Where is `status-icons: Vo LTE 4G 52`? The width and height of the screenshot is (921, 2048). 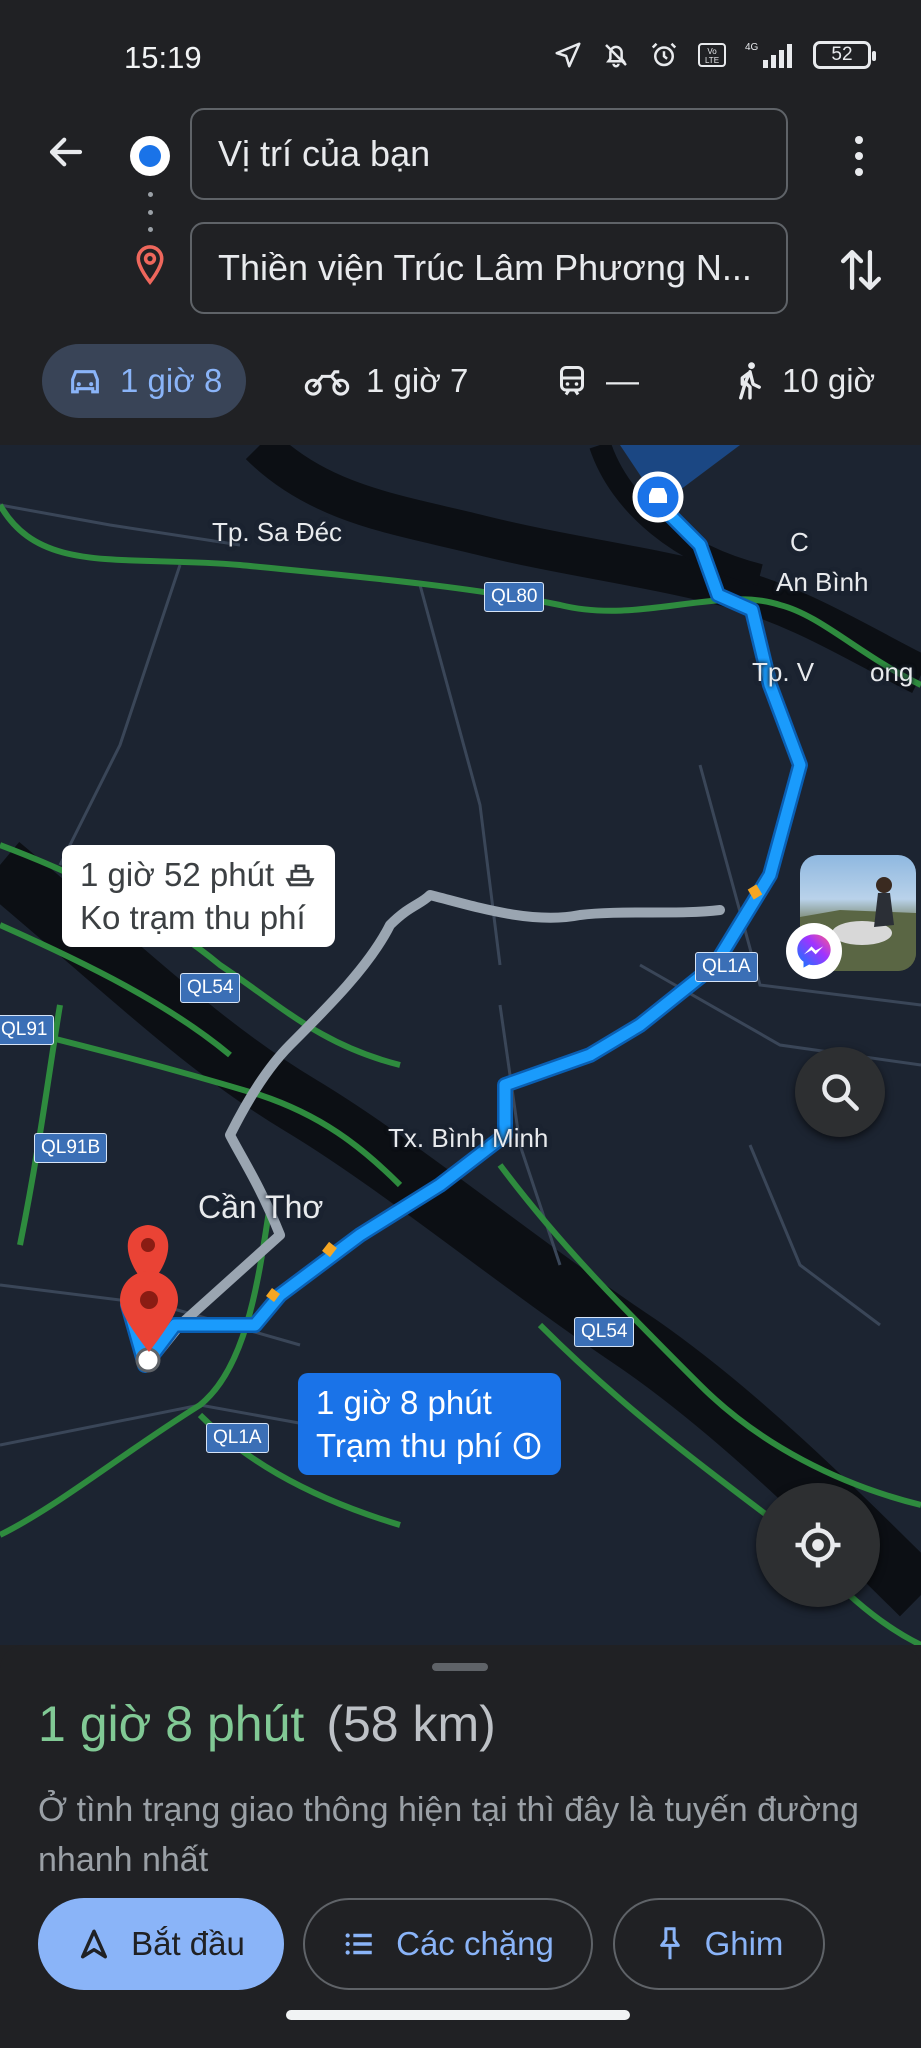
status-icons: Vo LTE 4G 52 is located at coordinates (713, 55).